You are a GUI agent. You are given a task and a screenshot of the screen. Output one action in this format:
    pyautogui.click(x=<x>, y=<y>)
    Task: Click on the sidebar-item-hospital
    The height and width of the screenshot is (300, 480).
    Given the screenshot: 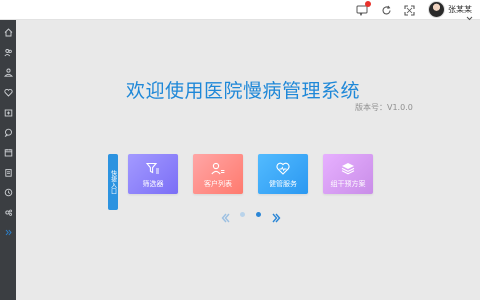 What is the action you would take?
    pyautogui.click(x=8, y=112)
    